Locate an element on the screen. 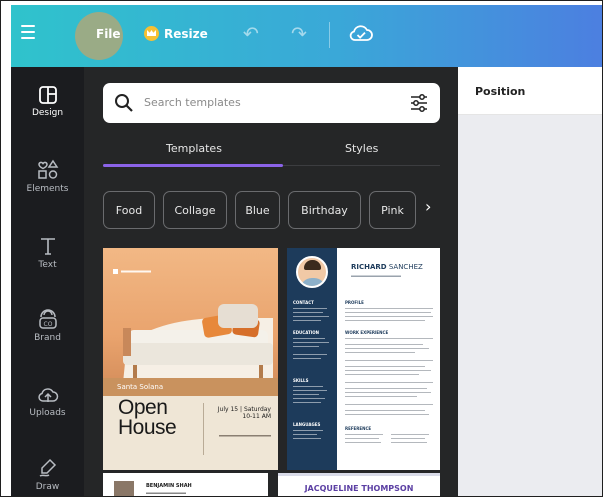 The width and height of the screenshot is (603, 497). search-icon is located at coordinates (124, 103).